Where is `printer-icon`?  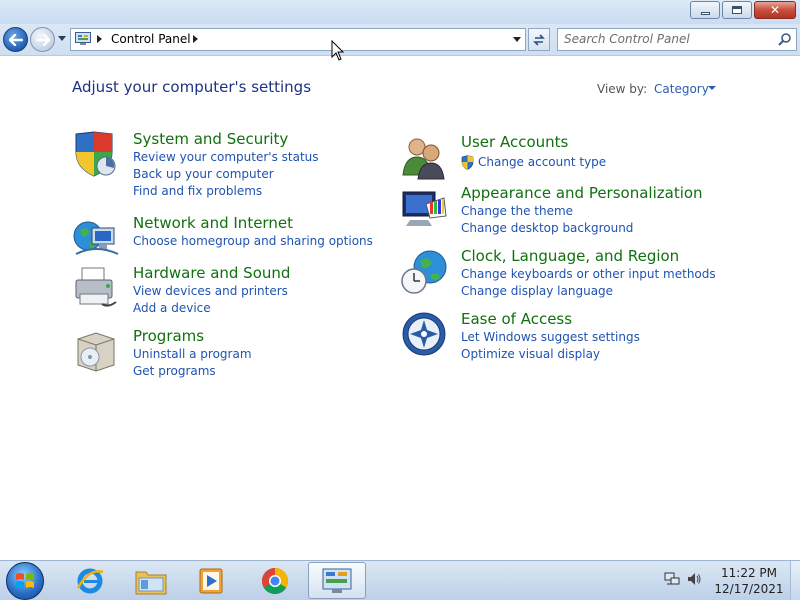 printer-icon is located at coordinates (96, 288).